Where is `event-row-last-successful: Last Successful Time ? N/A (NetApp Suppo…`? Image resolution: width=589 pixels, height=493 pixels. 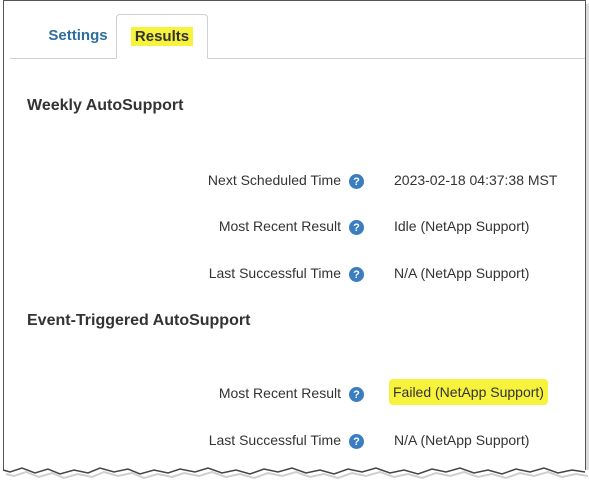 event-row-last-successful: Last Successful Time ? N/A (NetApp Suppo… is located at coordinates (294, 442).